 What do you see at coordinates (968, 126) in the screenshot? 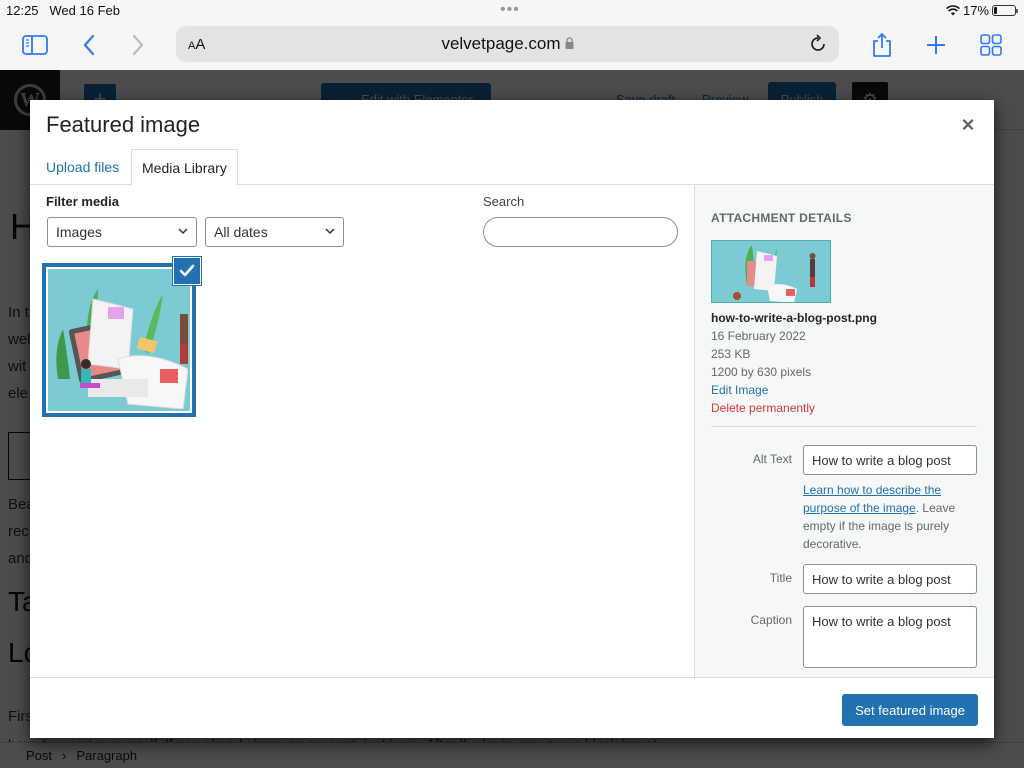
I see `close-icon: ×` at bounding box center [968, 126].